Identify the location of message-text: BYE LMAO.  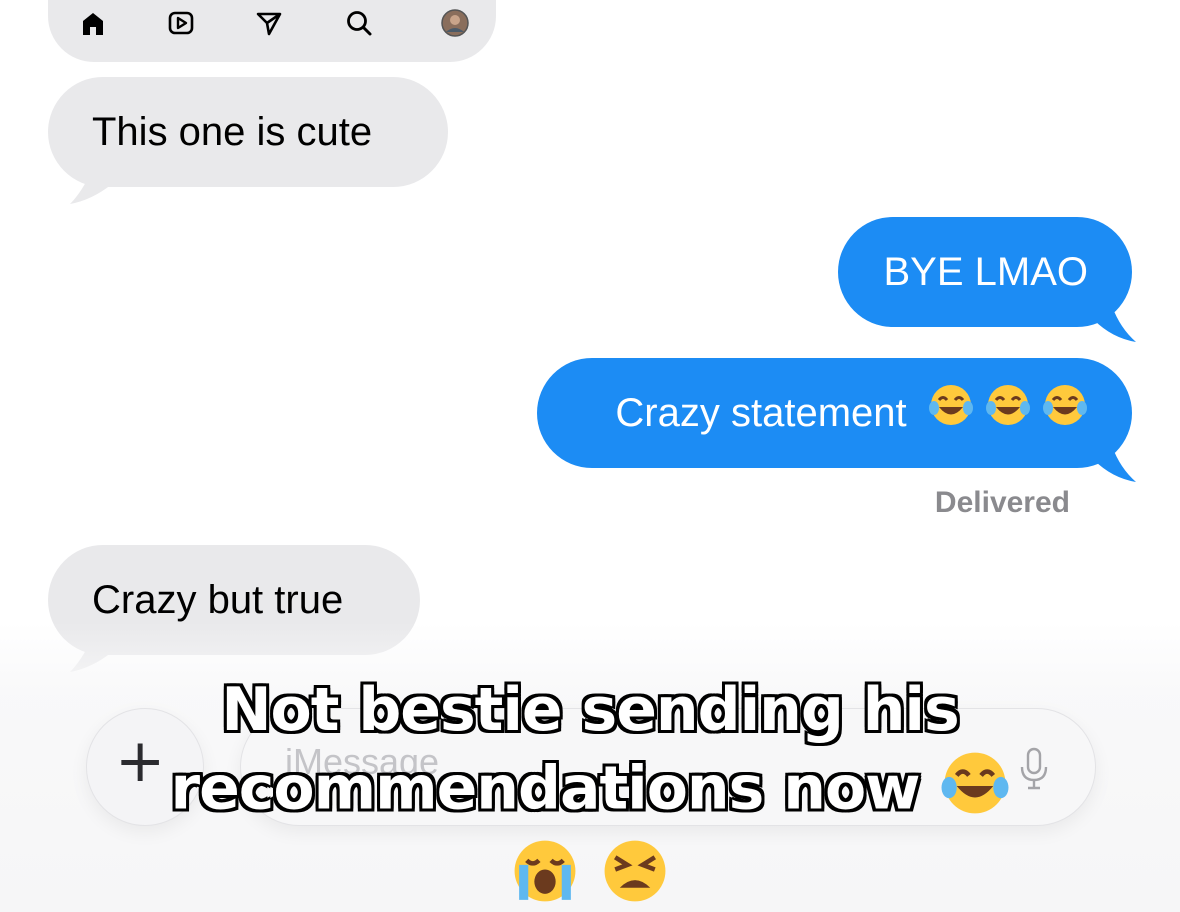
(985, 272).